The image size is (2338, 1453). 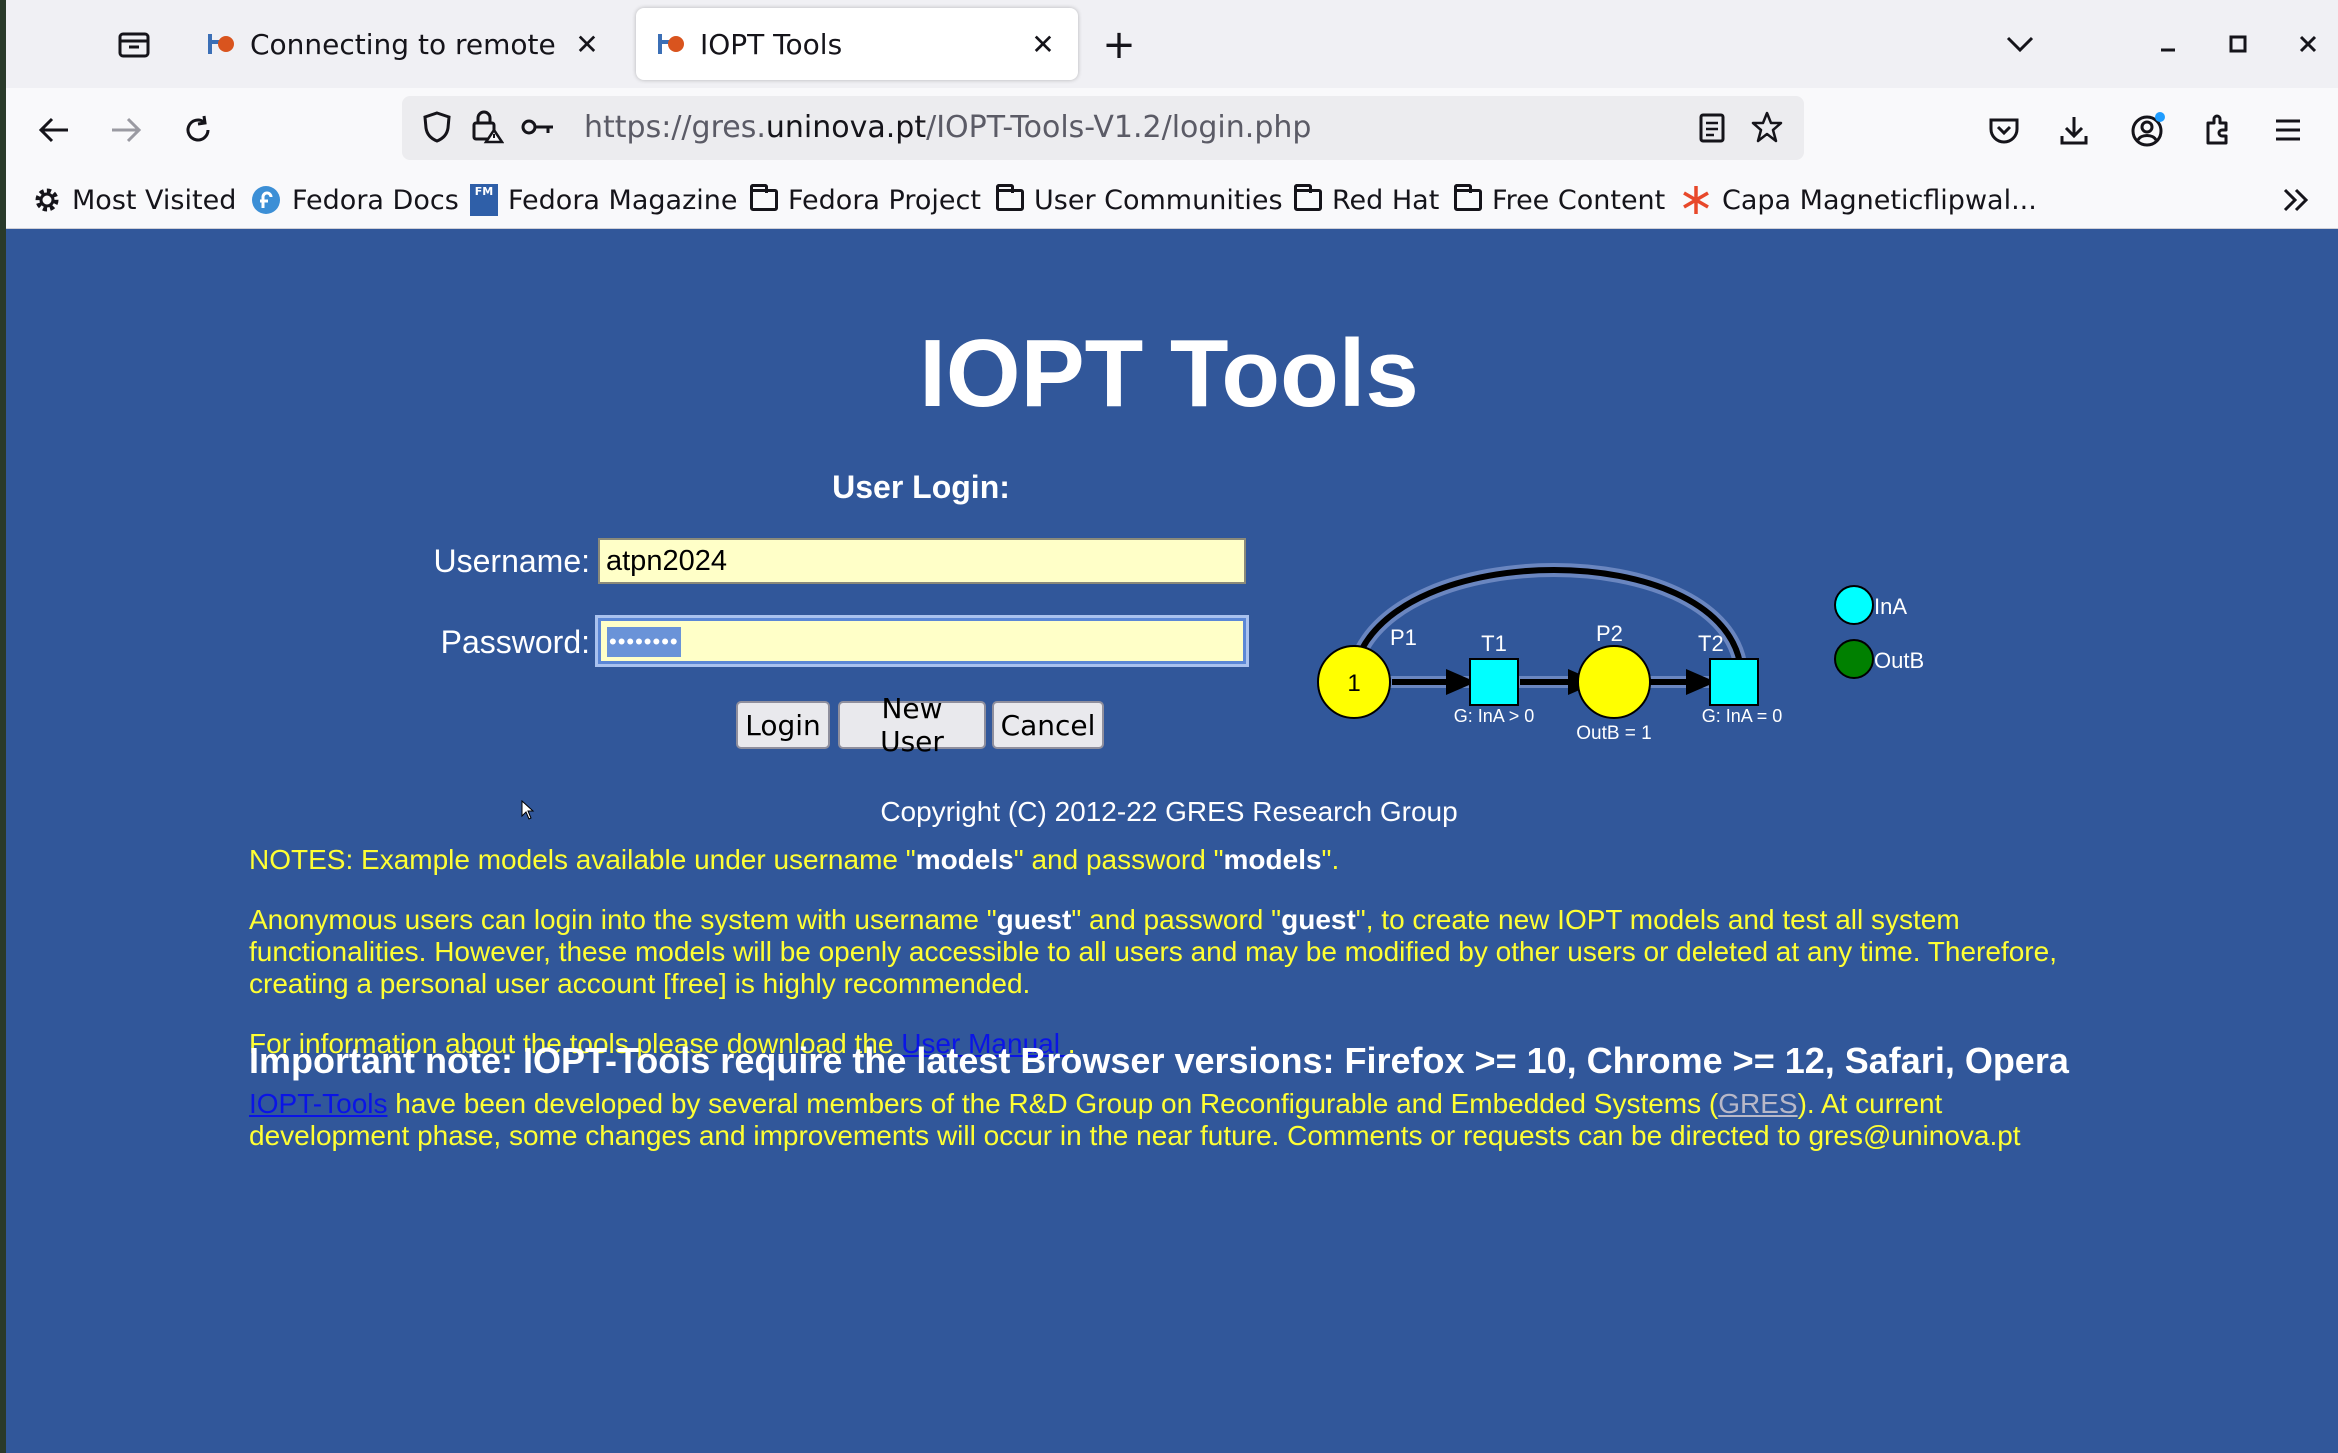 I want to click on note-text: "., so click(x=1330, y=859).